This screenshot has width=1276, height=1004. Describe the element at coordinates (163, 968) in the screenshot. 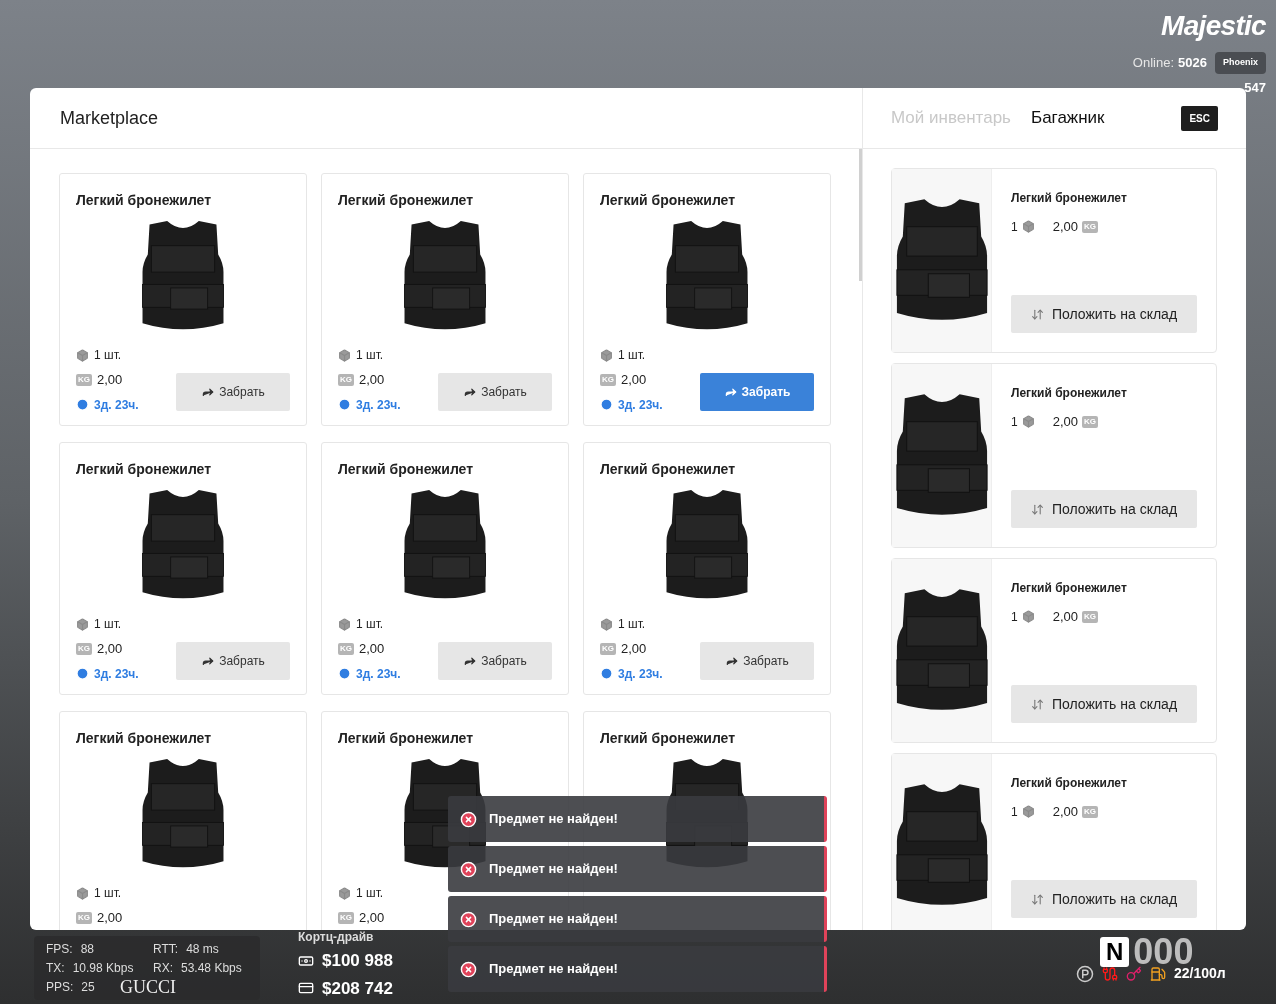

I see `stat-label: RX:` at that location.